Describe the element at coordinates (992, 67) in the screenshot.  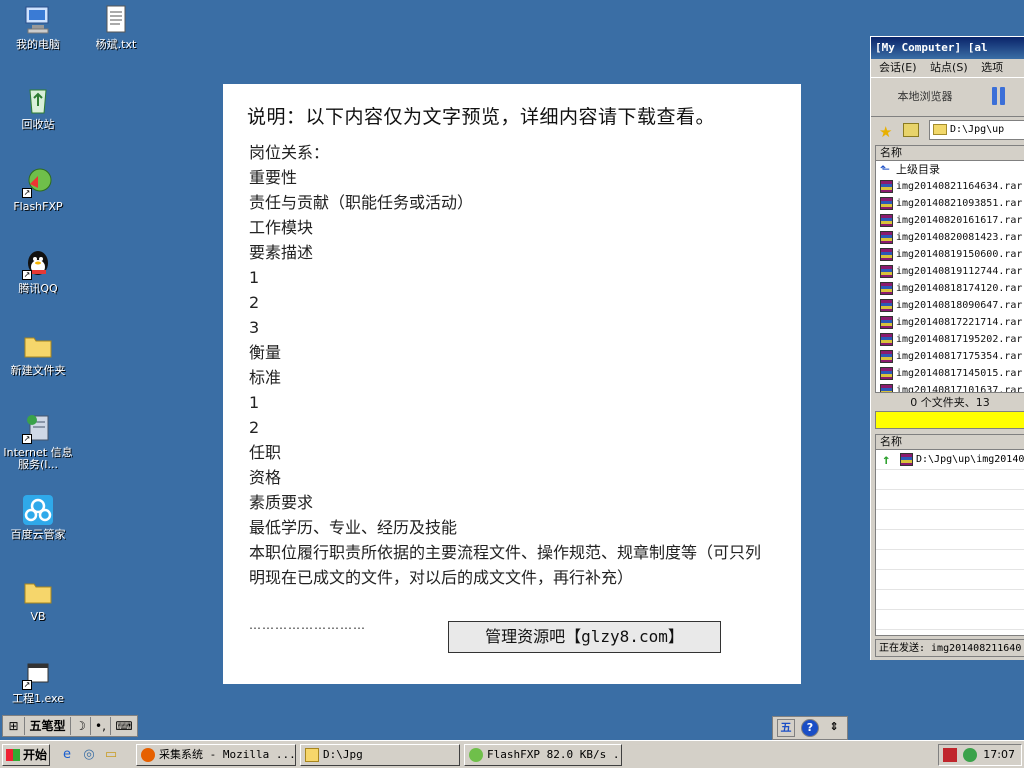
I see `menu-options: 选项` at that location.